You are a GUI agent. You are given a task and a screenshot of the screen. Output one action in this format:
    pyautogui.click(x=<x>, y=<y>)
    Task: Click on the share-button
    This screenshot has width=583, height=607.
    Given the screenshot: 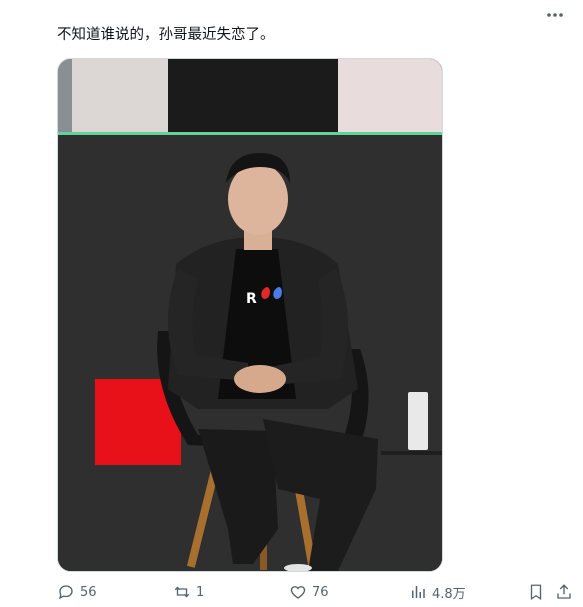 What is the action you would take?
    pyautogui.click(x=564, y=592)
    